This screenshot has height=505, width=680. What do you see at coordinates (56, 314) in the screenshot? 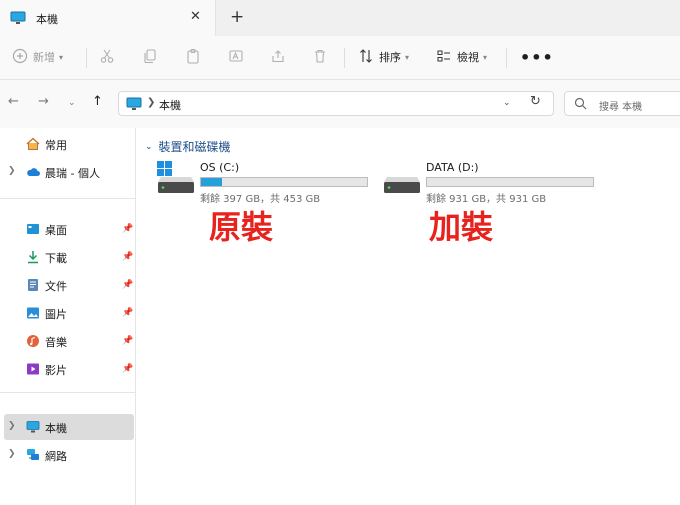
I see `sidebar-item-label: 圖片` at bounding box center [56, 314].